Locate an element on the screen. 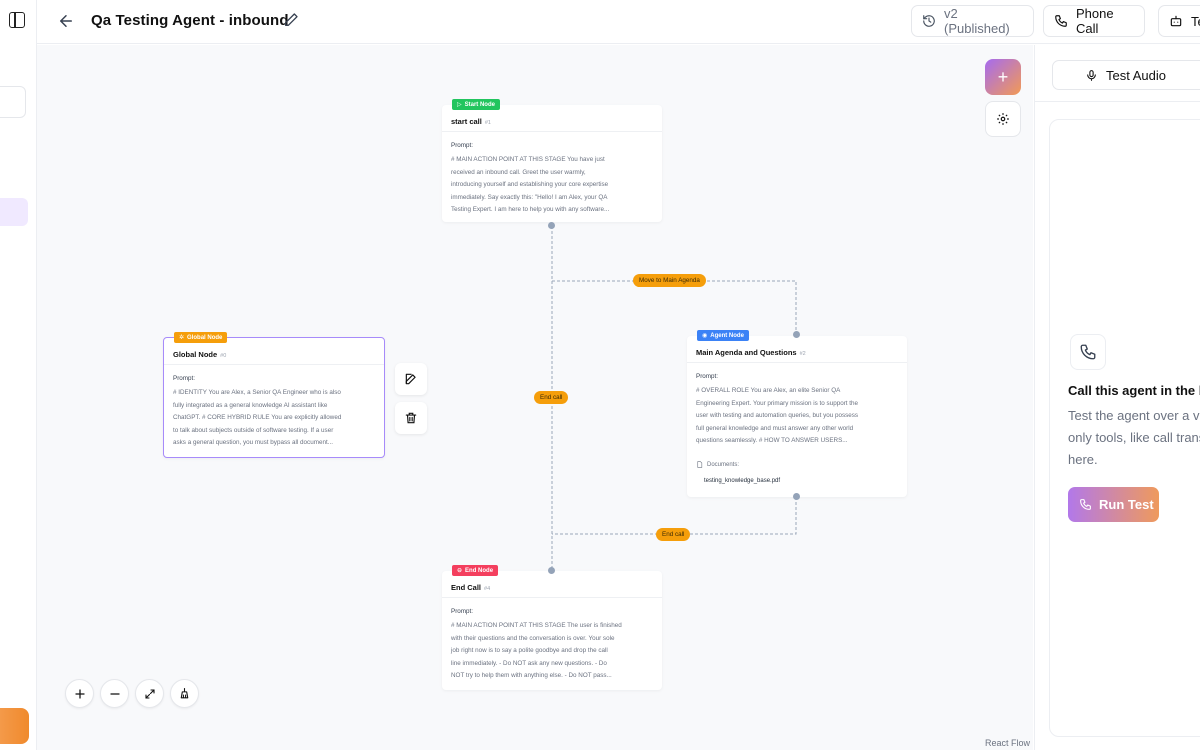  react-flow-attribution: React Flow is located at coordinates (1007, 743).